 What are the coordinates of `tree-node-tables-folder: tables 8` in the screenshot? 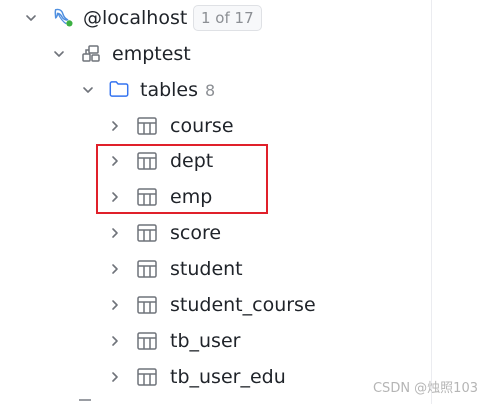 It's located at (215, 90).